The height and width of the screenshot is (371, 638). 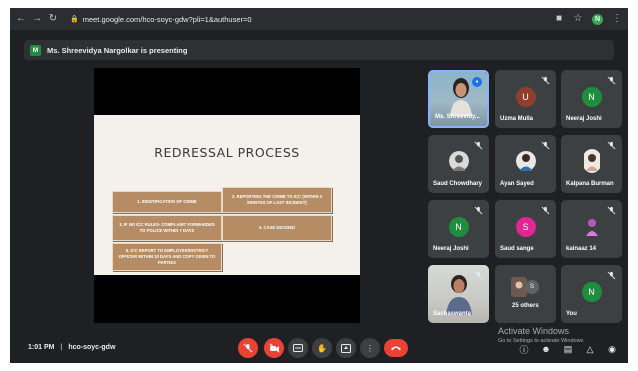 I want to click on participant-tile: Kalpana Burman, so click(x=591, y=164).